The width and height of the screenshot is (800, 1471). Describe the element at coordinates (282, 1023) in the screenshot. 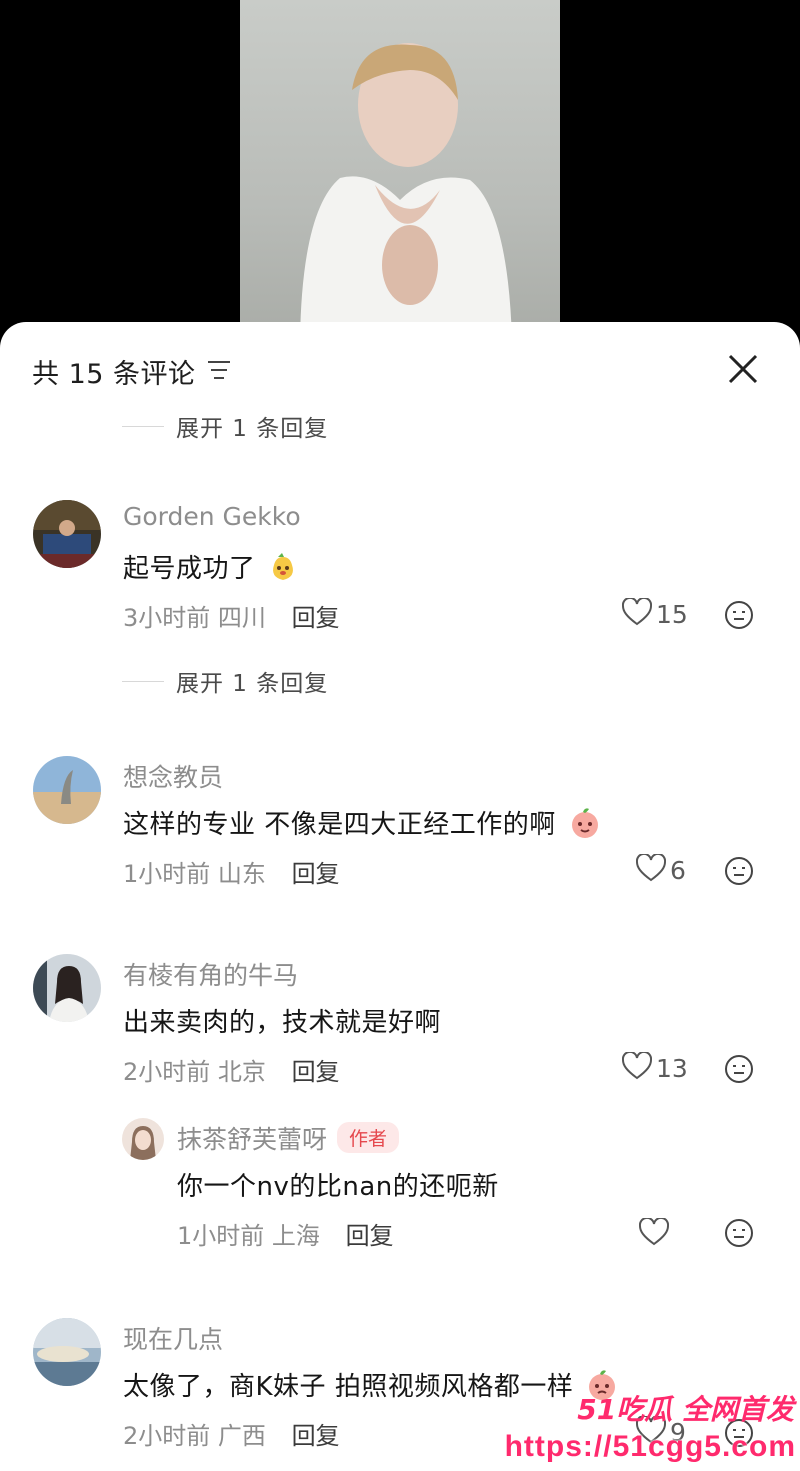

I see `comment-text: 出来卖肉的，技术就是好啊` at that location.